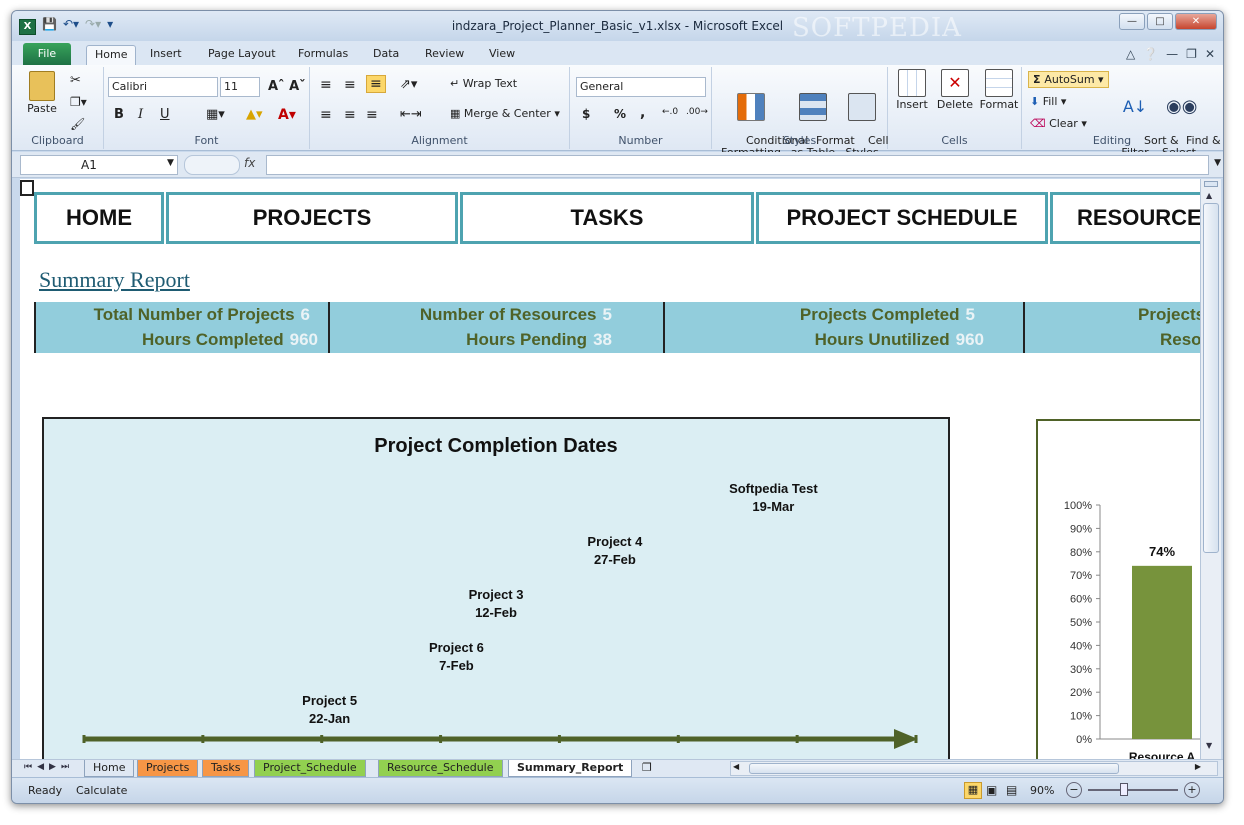  I want to click on sheet-tab-tasks: Tasks, so click(226, 768).